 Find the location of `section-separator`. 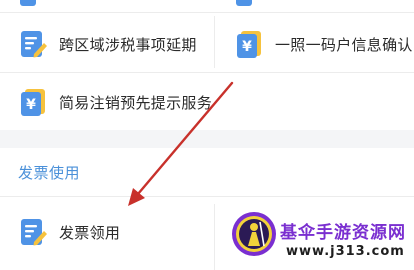

section-separator is located at coordinates (207, 139).